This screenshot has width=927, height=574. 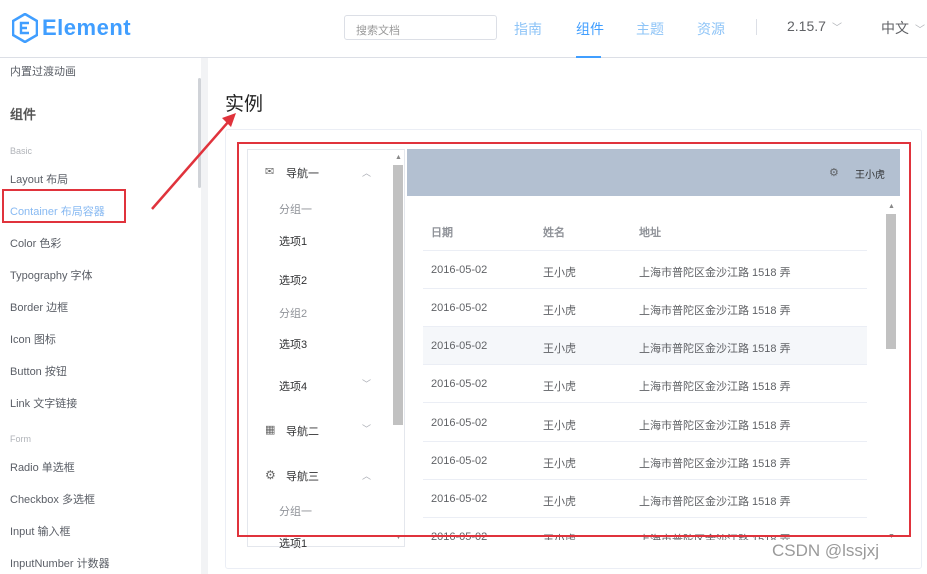 What do you see at coordinates (825, 550) in the screenshot?
I see `watermark: CSDN @lssjxj` at bounding box center [825, 550].